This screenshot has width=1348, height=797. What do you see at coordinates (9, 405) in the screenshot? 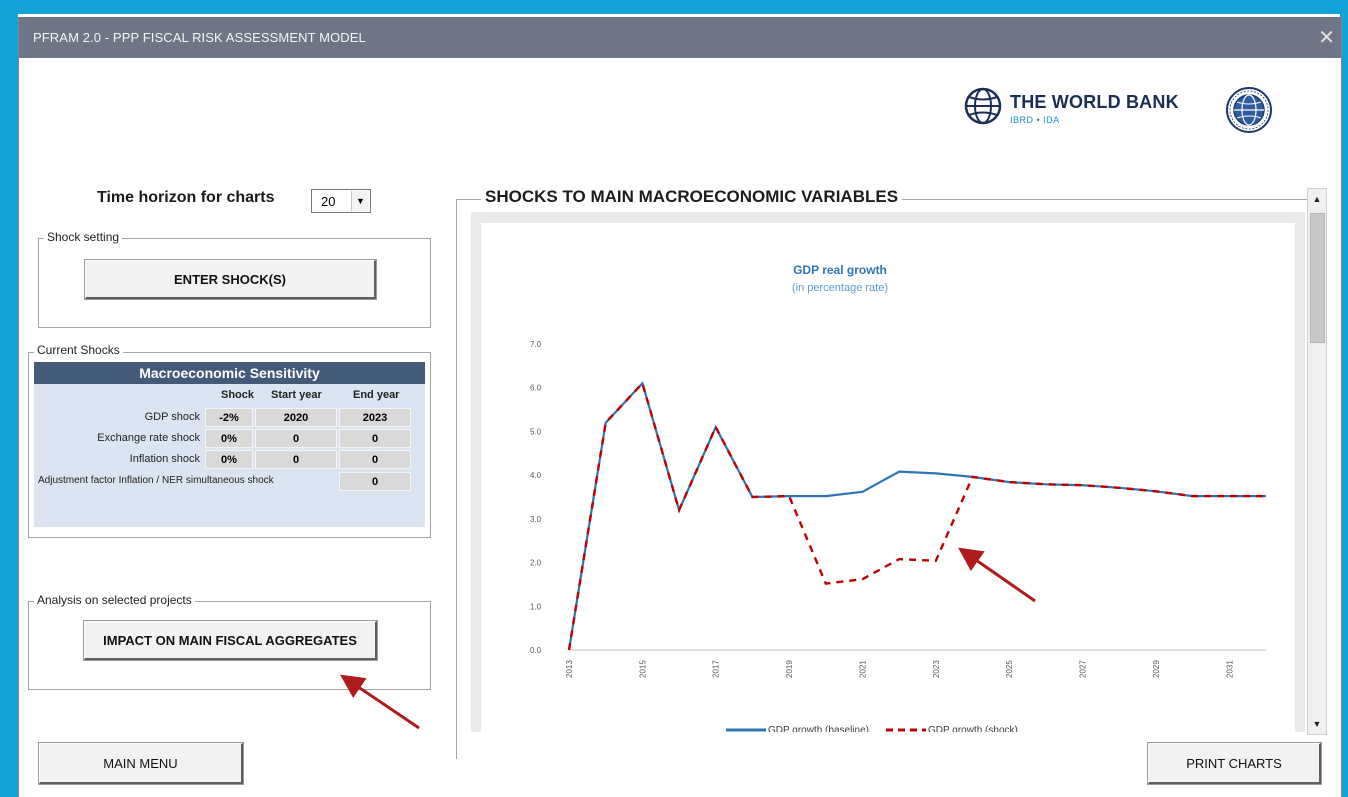
I see `desktop-border-left` at bounding box center [9, 405].